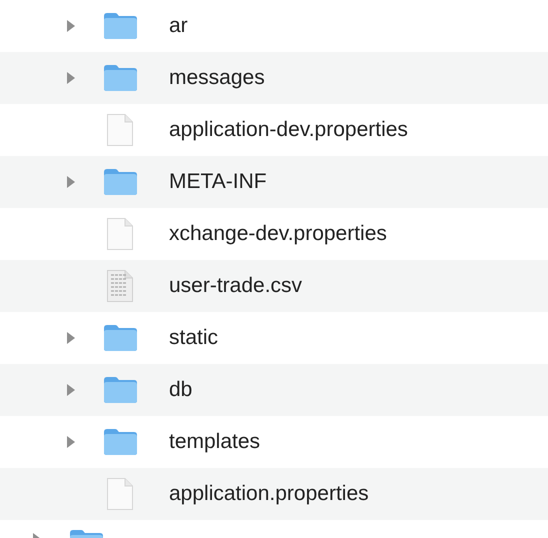  I want to click on file-row: user-trade.csv, so click(274, 286).